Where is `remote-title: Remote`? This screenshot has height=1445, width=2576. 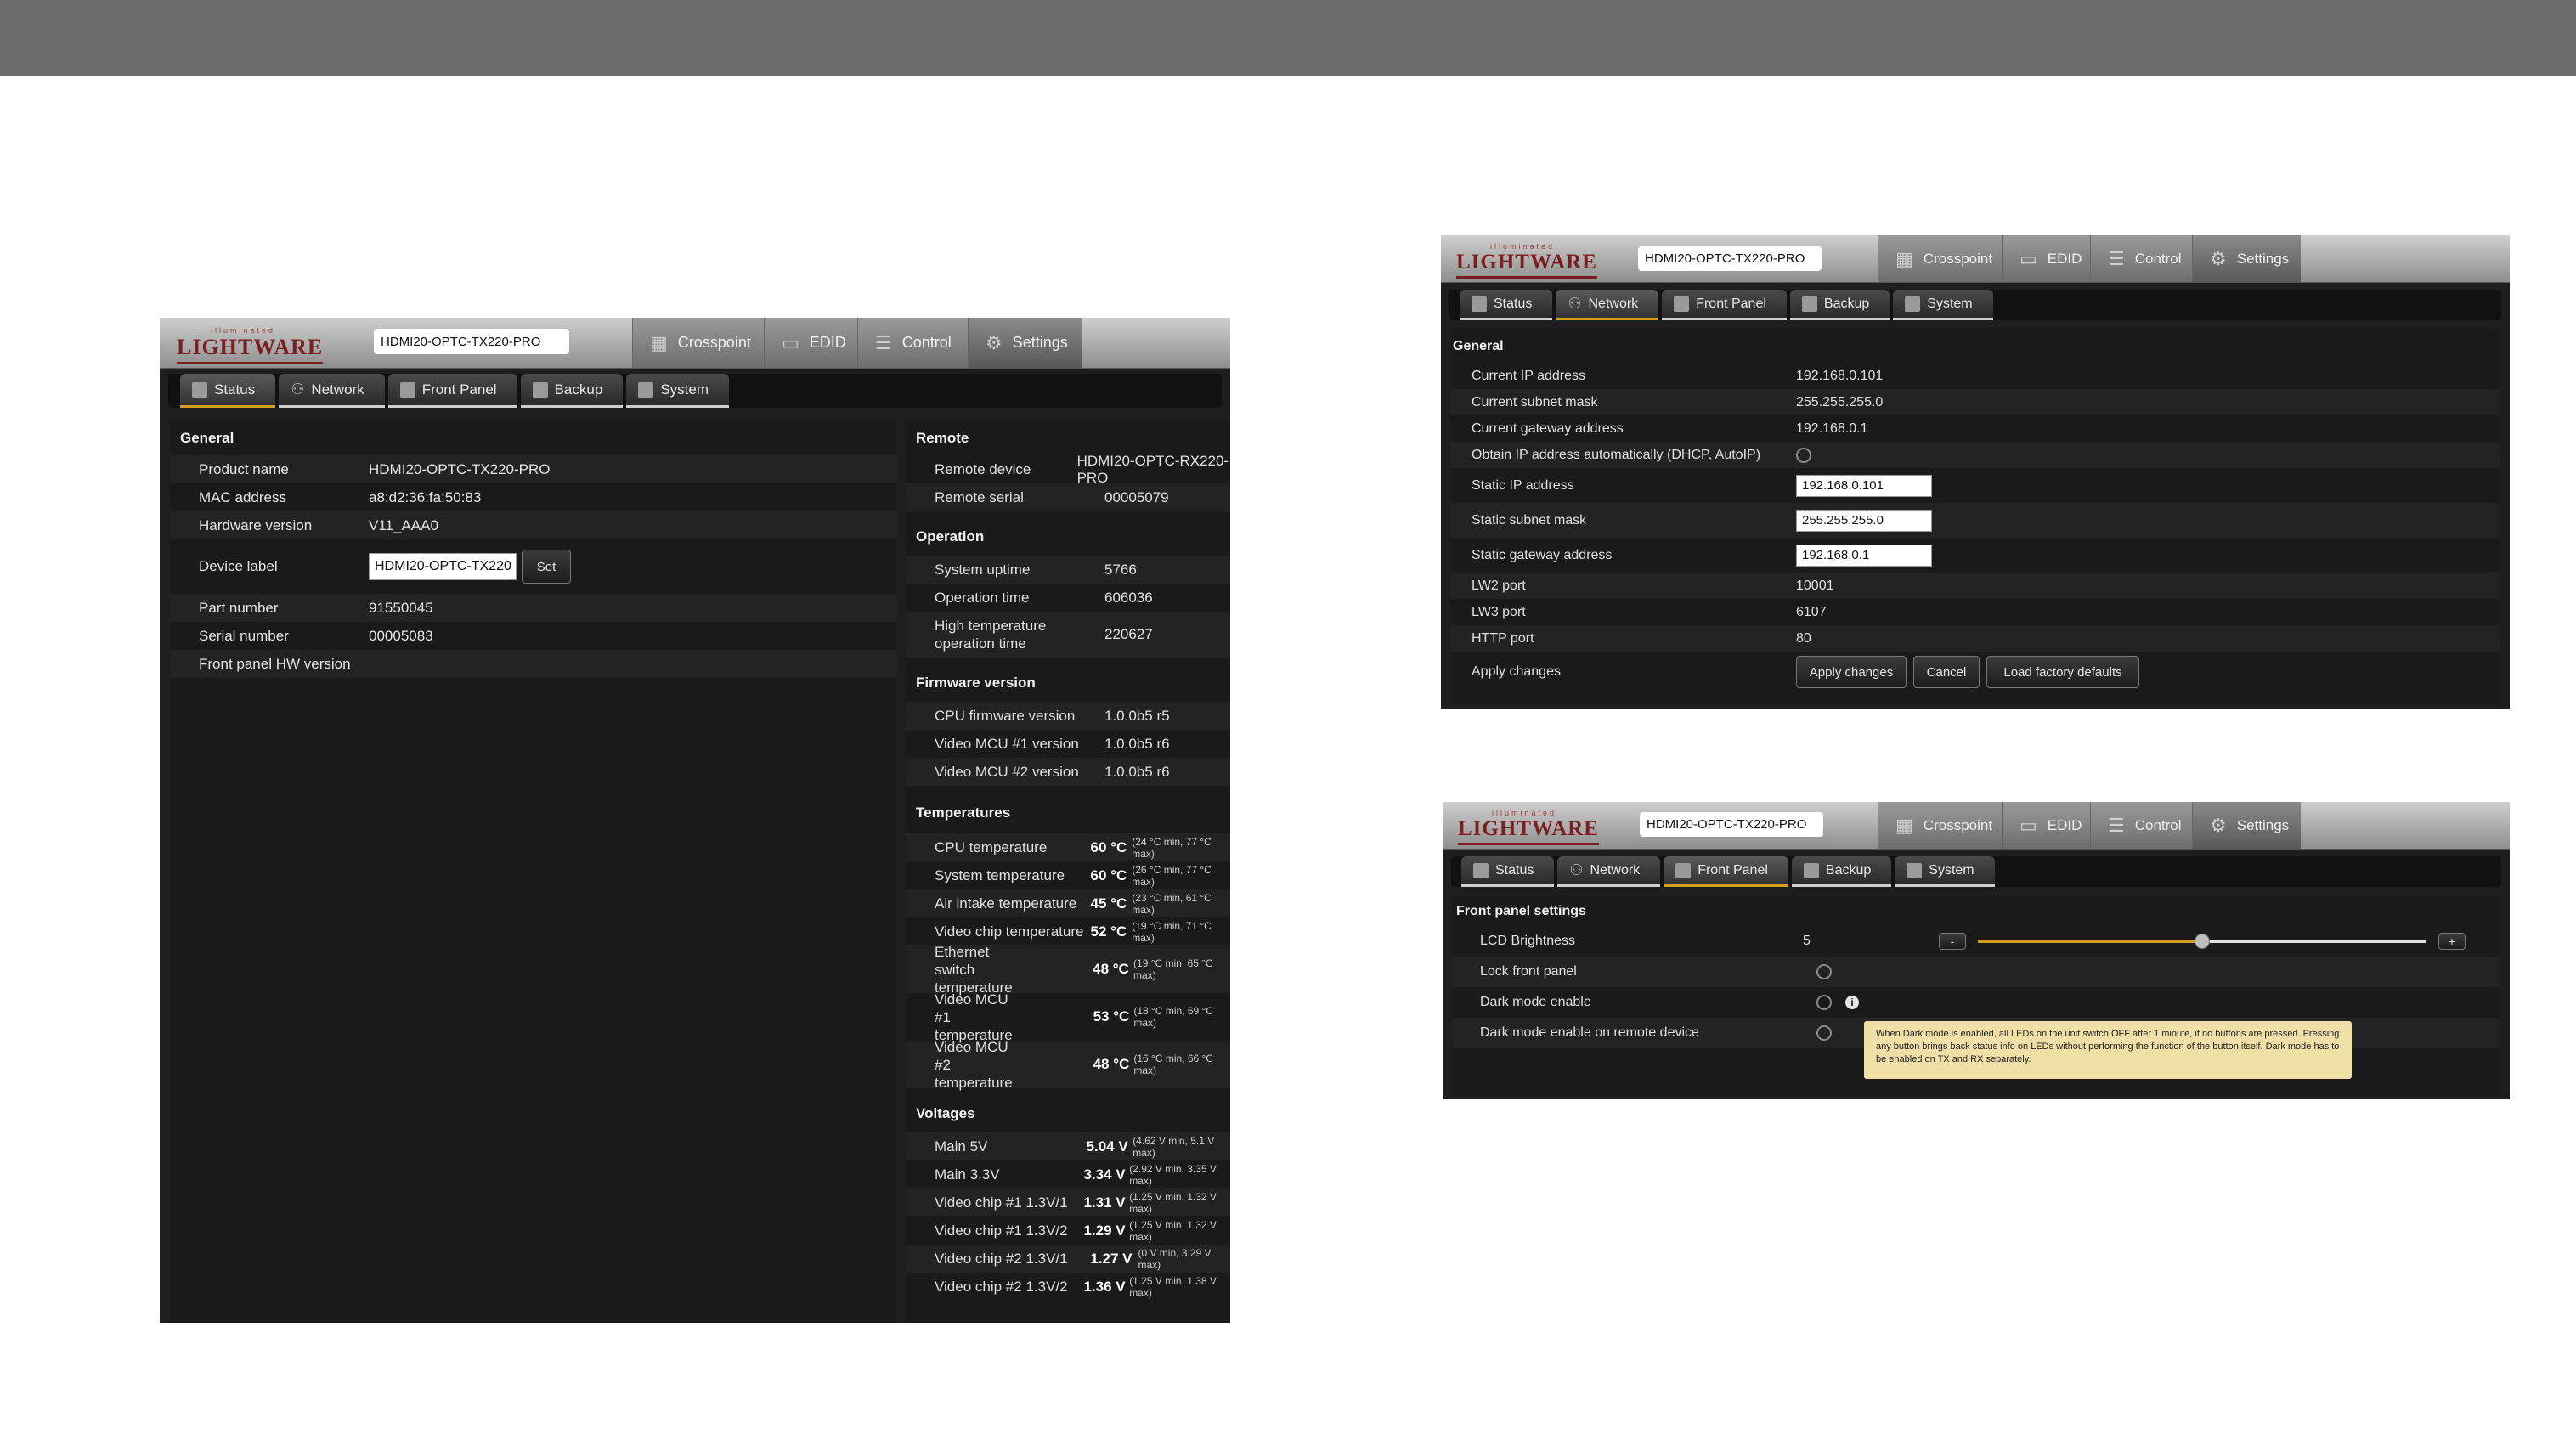
remote-title: Remote is located at coordinates (942, 438).